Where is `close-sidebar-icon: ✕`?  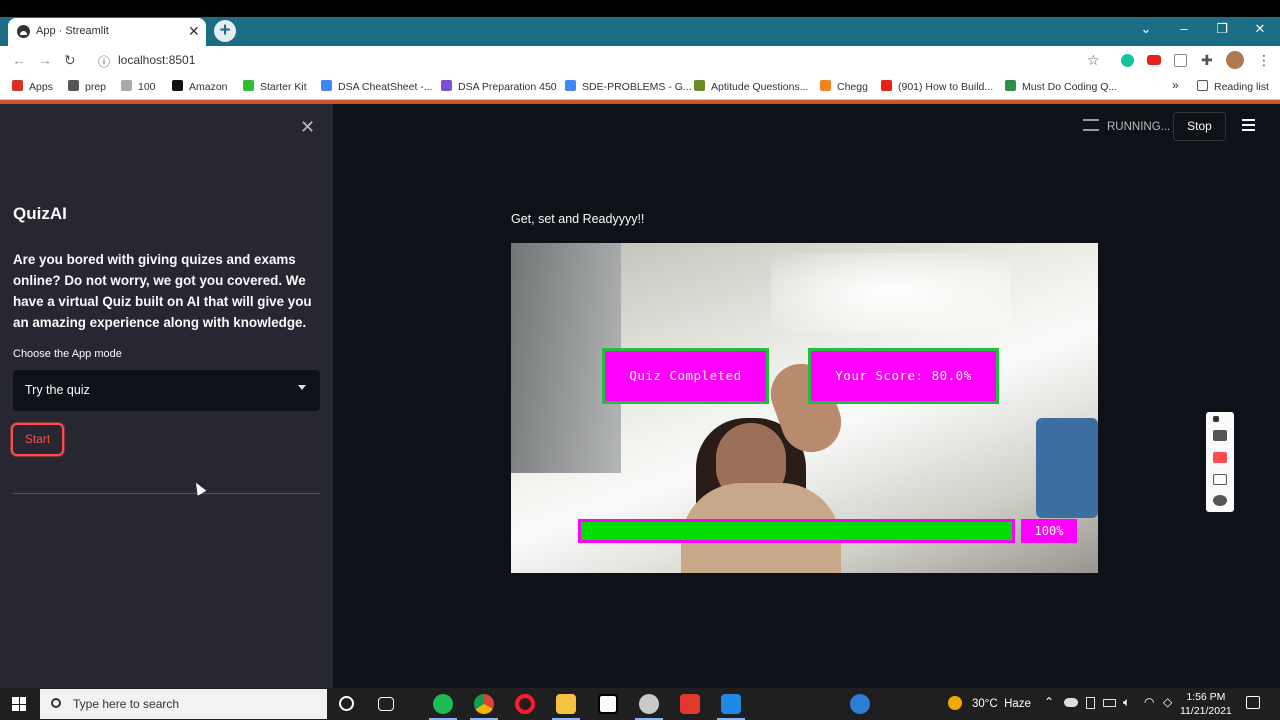
close-sidebar-icon: ✕ is located at coordinates (307, 127).